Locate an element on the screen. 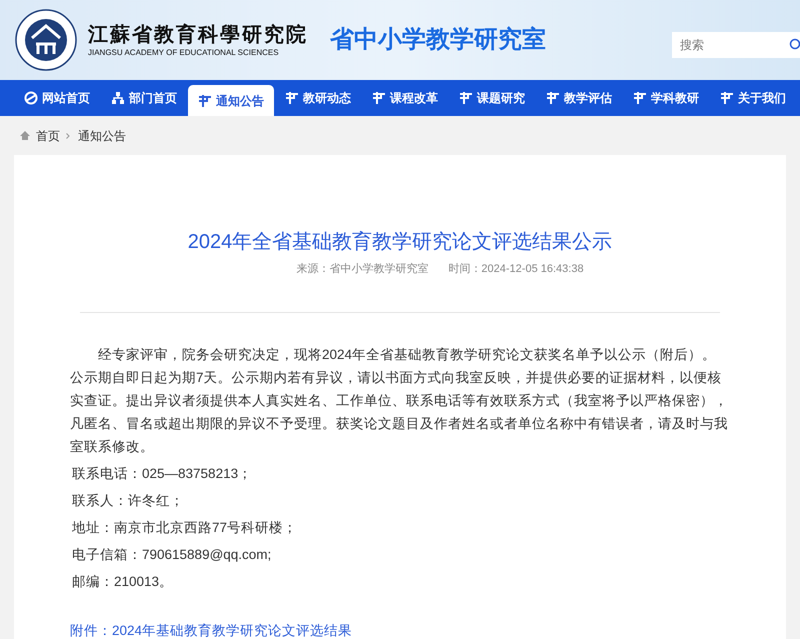 Image resolution: width=800 pixels, height=639 pixels. search-icon is located at coordinates (794, 45).